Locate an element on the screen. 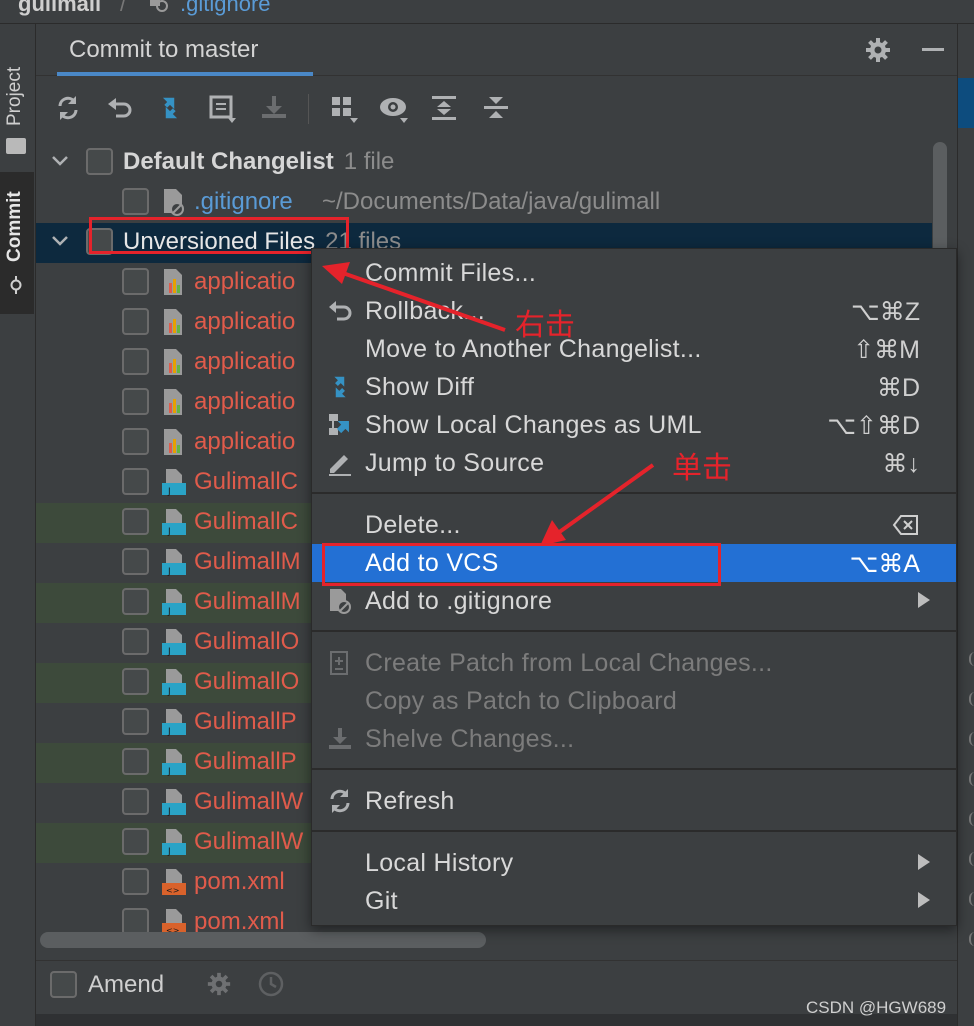 The image size is (974, 1026). watermark: CSDN @HGW689 is located at coordinates (876, 1007).